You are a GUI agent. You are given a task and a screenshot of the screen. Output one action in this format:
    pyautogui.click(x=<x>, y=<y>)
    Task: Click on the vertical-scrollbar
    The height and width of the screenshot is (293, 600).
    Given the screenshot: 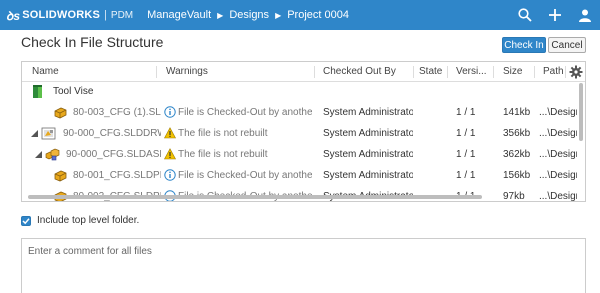 What is the action you would take?
    pyautogui.click(x=581, y=133)
    